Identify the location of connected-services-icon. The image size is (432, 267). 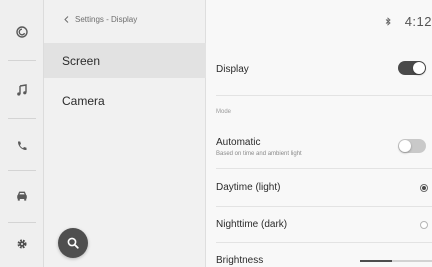
(22, 32).